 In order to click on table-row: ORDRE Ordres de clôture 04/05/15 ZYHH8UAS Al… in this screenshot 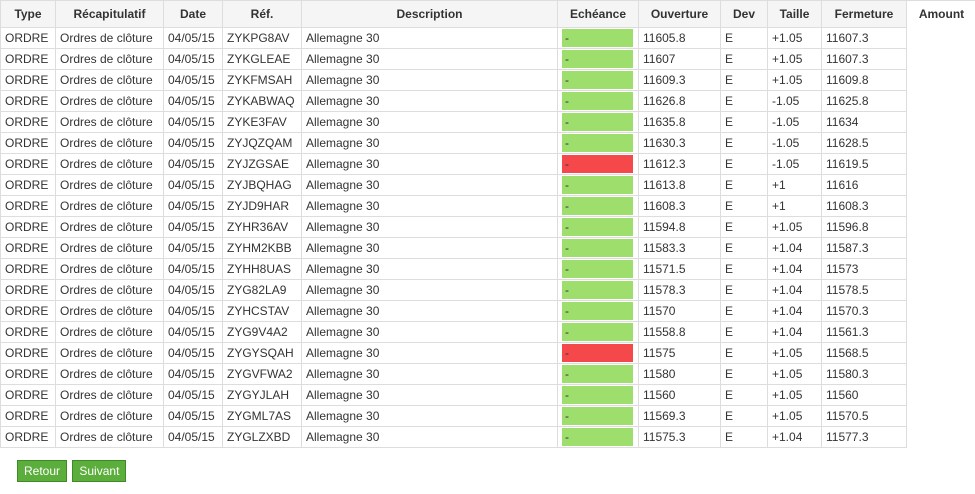, I will do `click(487, 269)`.